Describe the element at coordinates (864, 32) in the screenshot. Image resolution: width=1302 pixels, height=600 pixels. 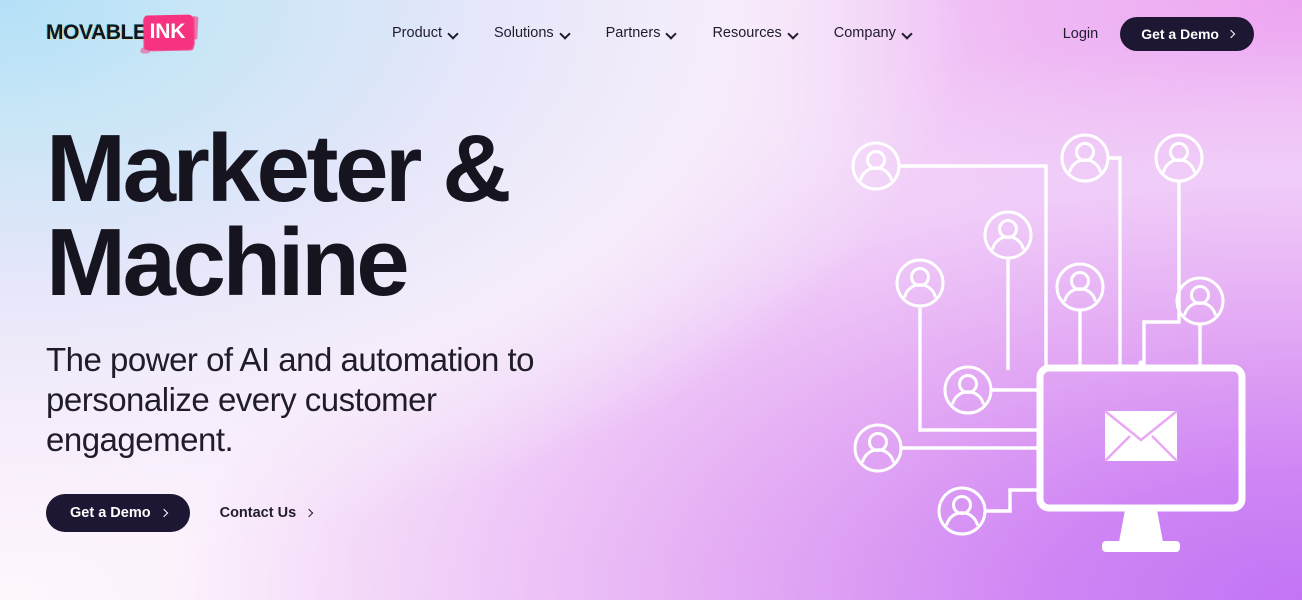
I see `nav-item-label: Company` at that location.